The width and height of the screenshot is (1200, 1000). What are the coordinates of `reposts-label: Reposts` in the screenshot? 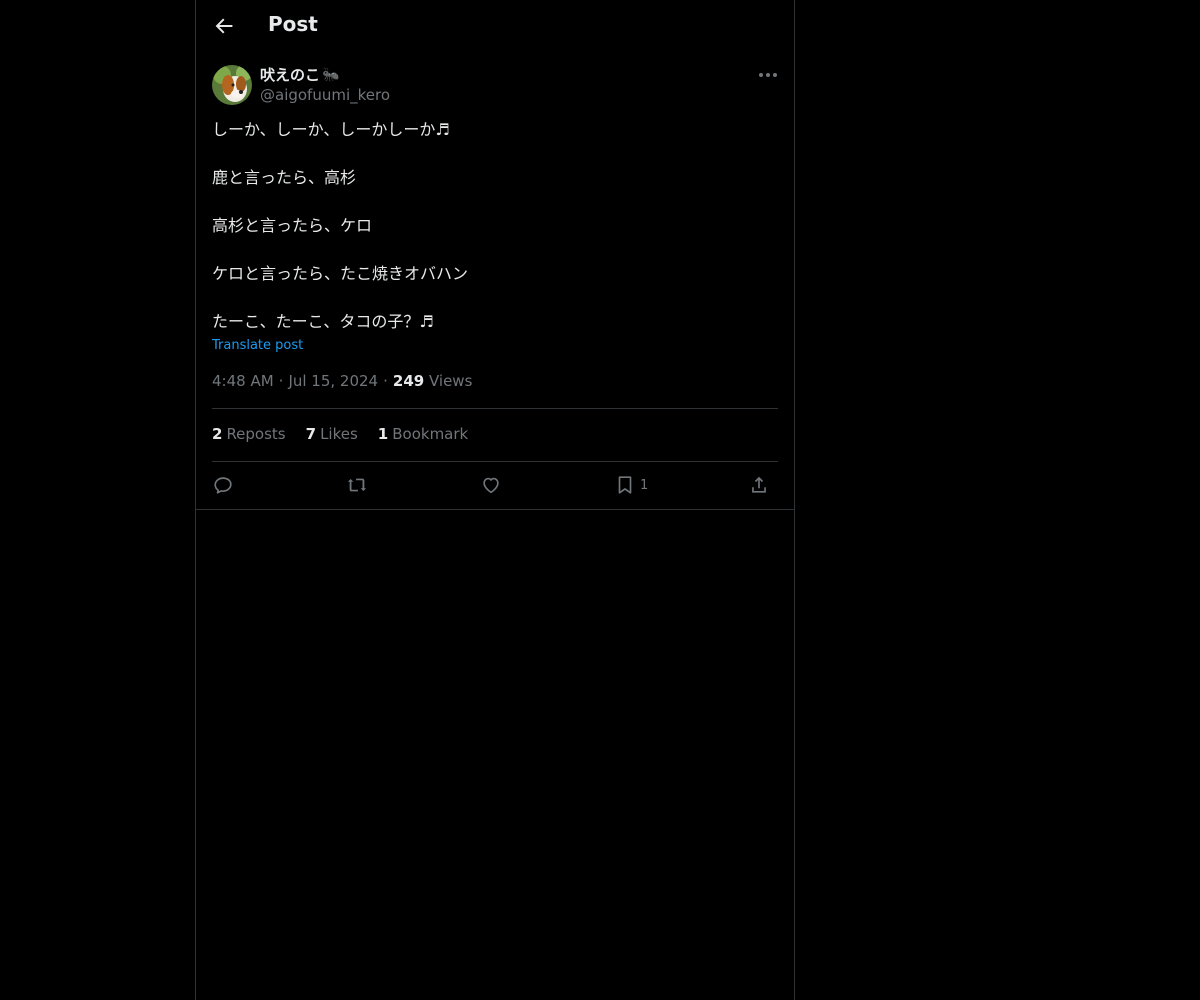 It's located at (256, 434).